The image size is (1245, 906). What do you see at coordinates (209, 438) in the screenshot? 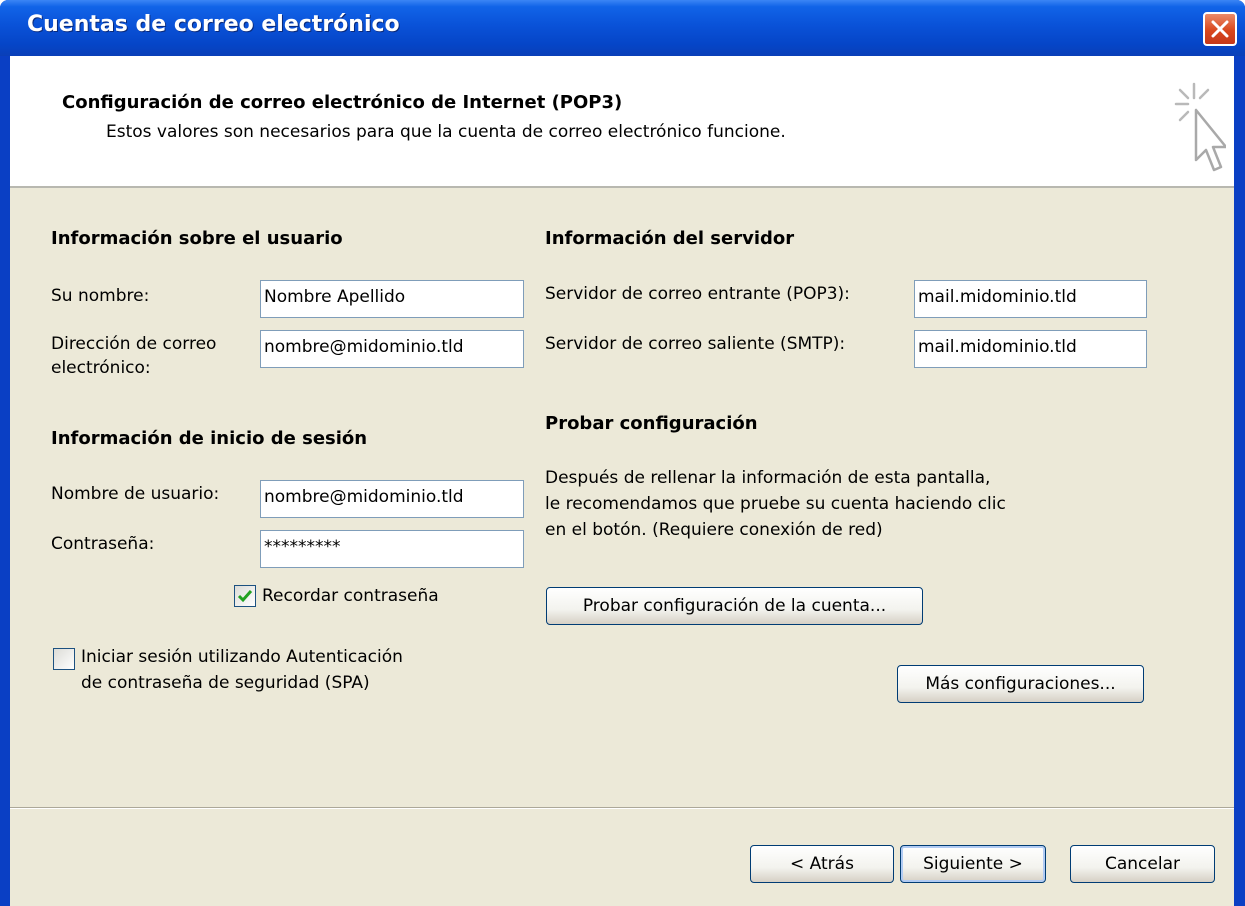
I see `logon-info-heading: Información de inicio de sesión` at bounding box center [209, 438].